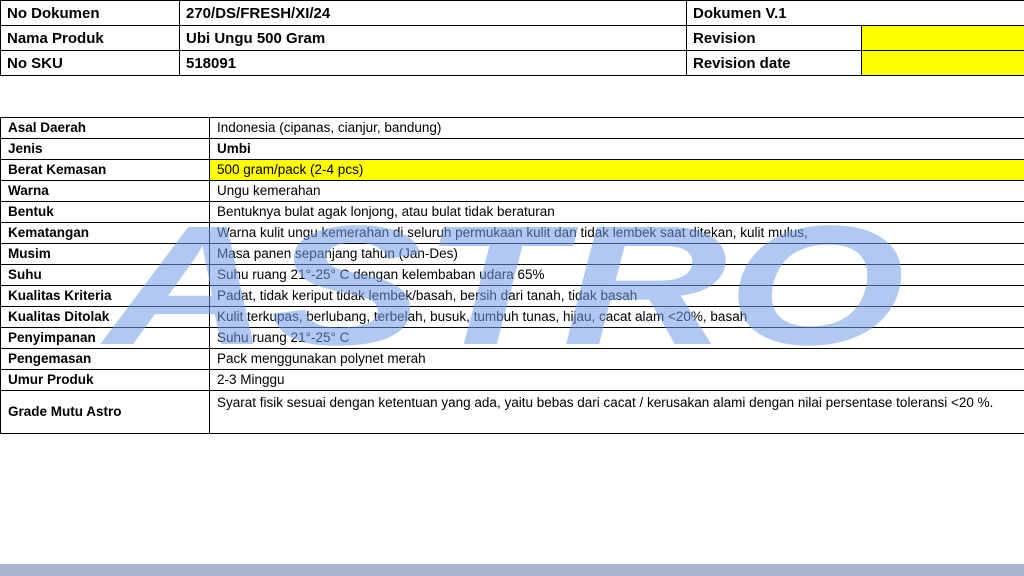 Image resolution: width=1024 pixels, height=576 pixels. I want to click on sku-value: 518091, so click(433, 63).